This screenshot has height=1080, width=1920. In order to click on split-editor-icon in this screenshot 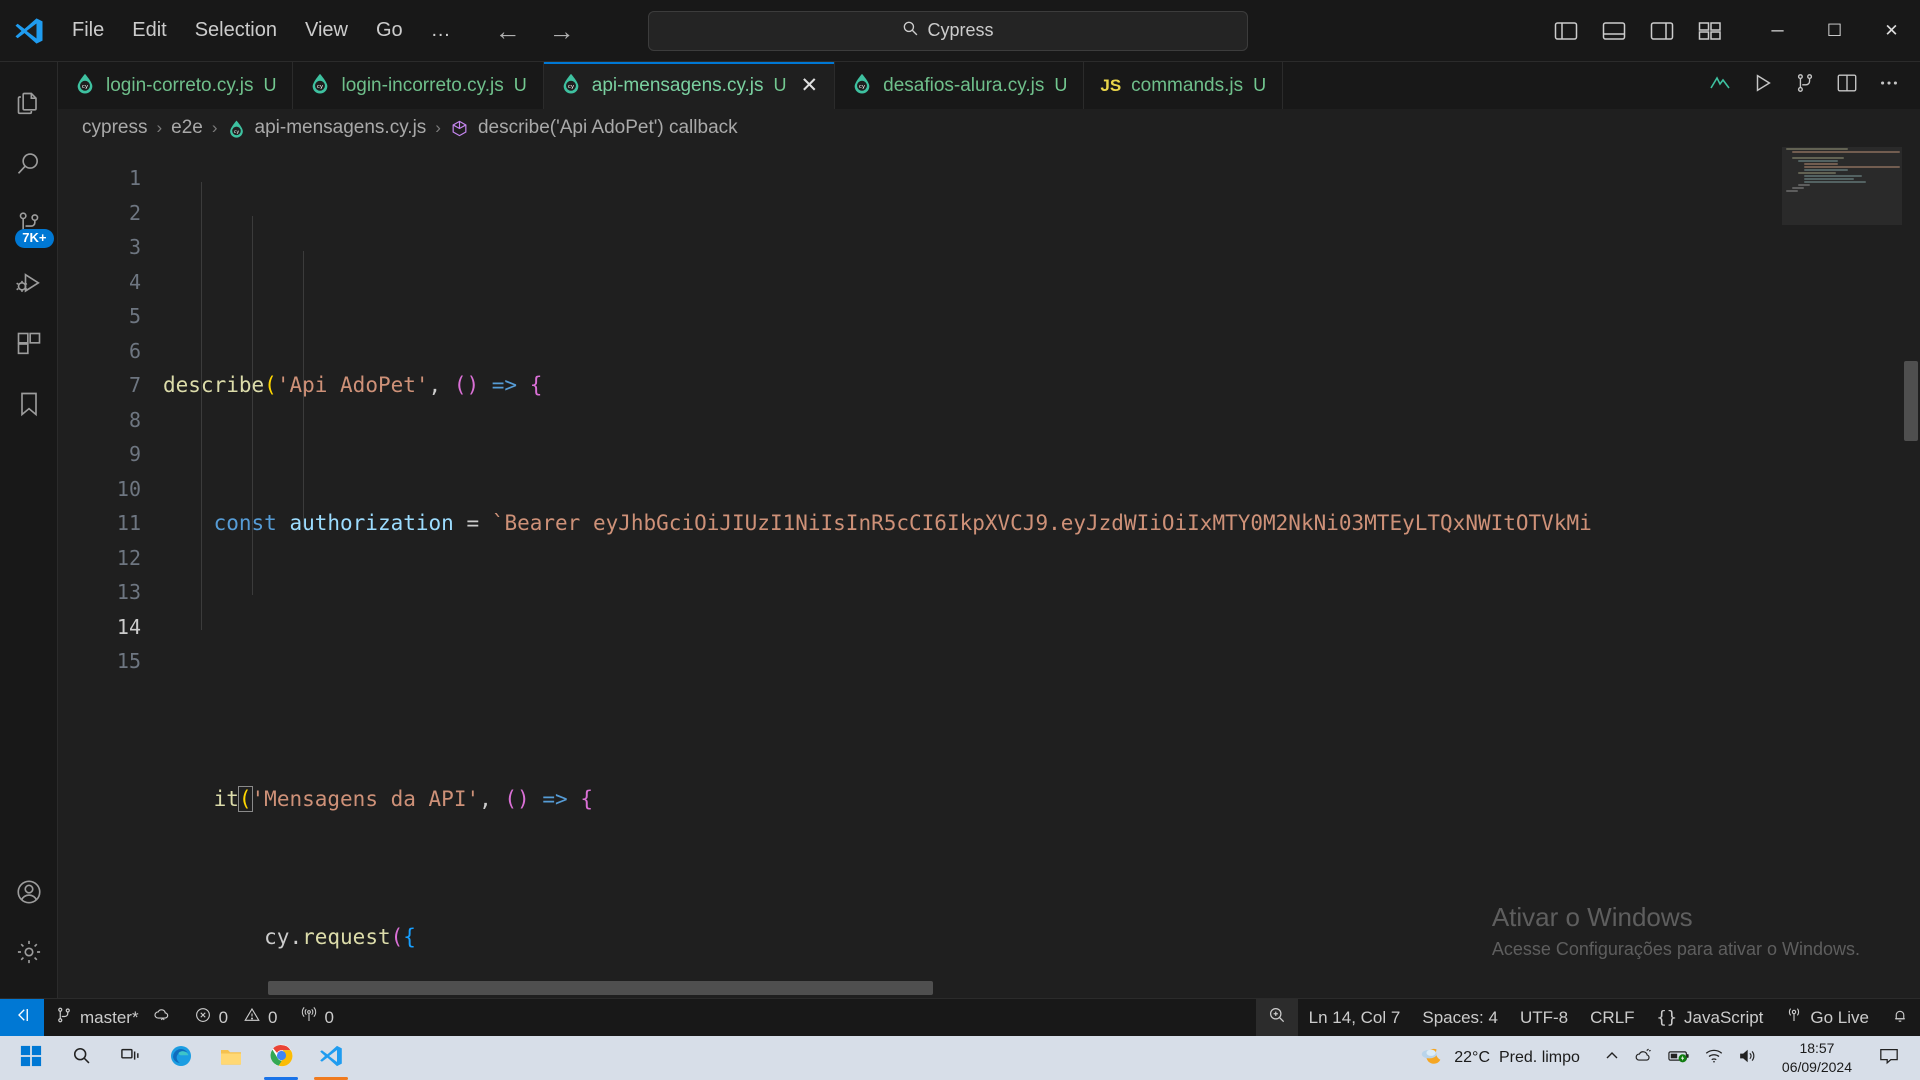, I will do `click(1847, 85)`.